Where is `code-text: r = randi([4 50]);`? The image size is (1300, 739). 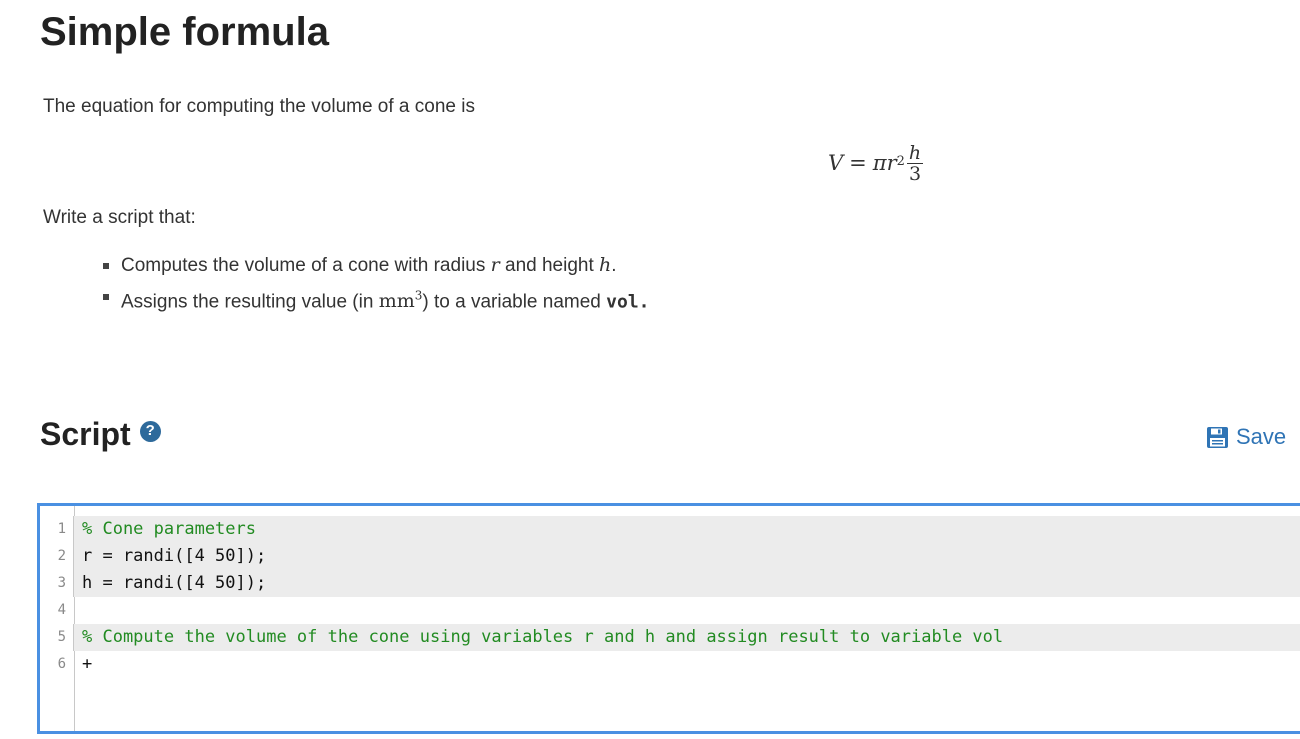
code-text: r = randi([4 50]); is located at coordinates (174, 556).